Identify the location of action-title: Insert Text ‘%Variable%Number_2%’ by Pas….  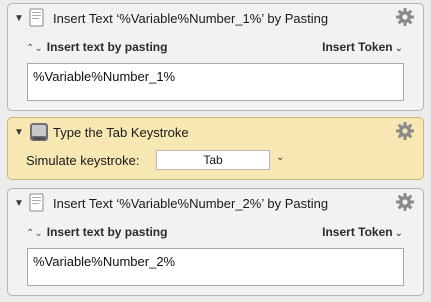
(191, 203).